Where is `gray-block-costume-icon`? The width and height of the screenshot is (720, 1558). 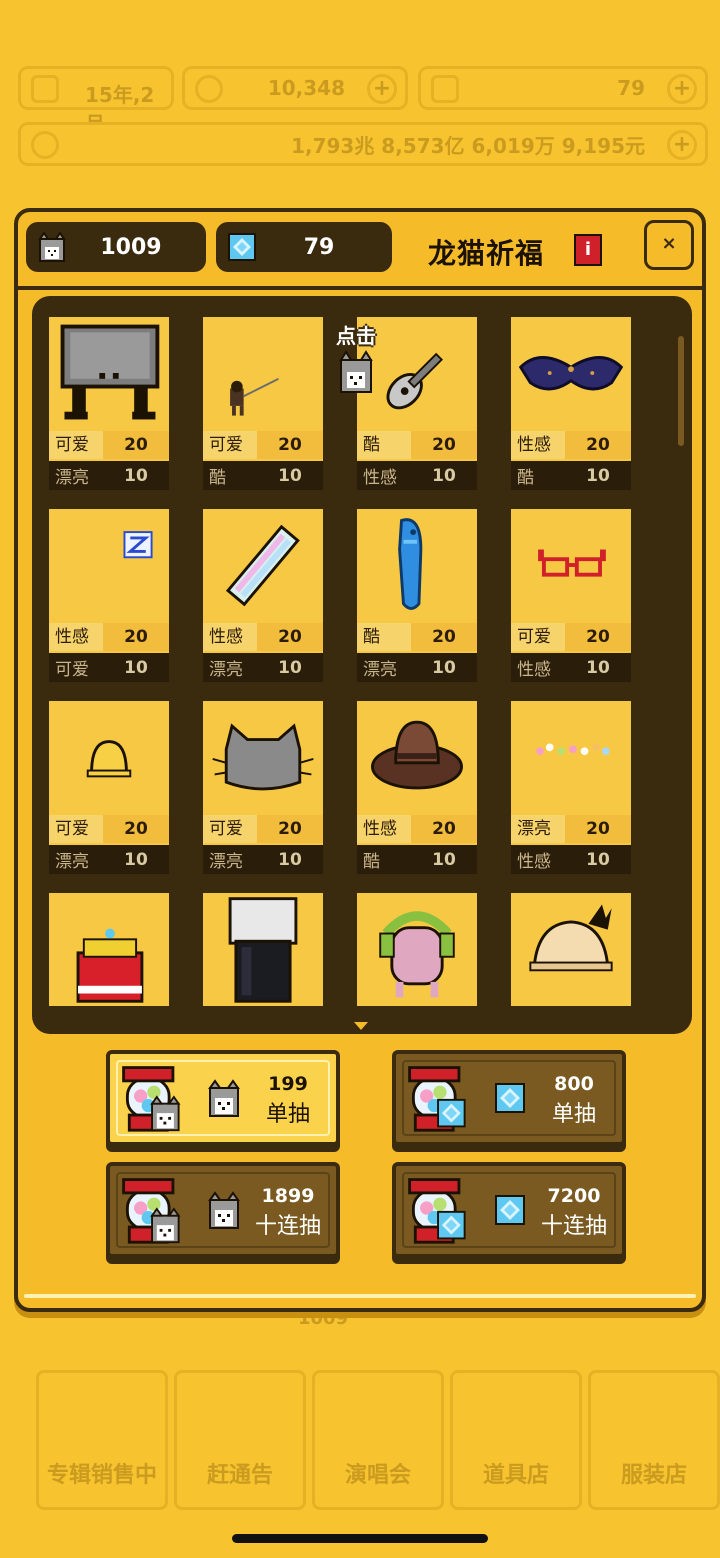 gray-block-costume-icon is located at coordinates (110, 372).